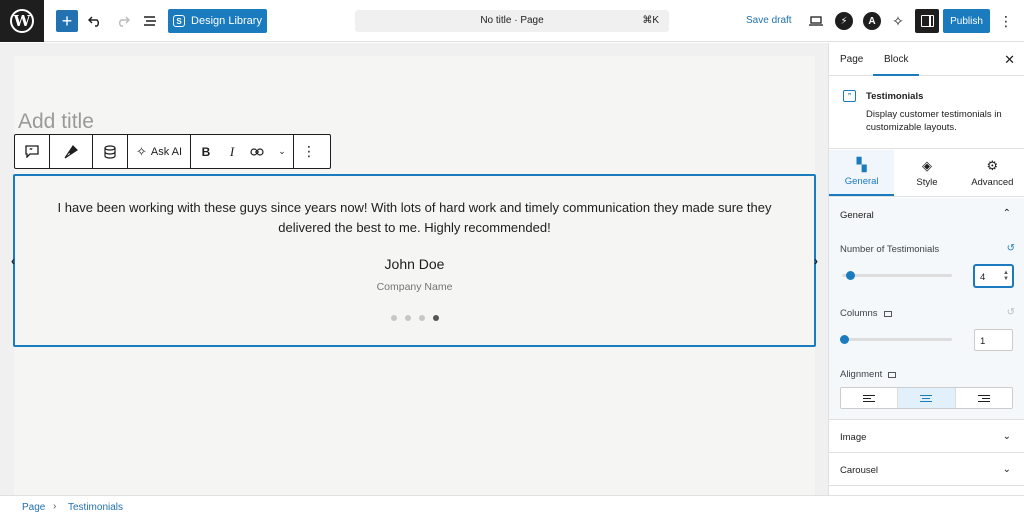 The image size is (1024, 518). I want to click on align-left-button, so click(870, 398).